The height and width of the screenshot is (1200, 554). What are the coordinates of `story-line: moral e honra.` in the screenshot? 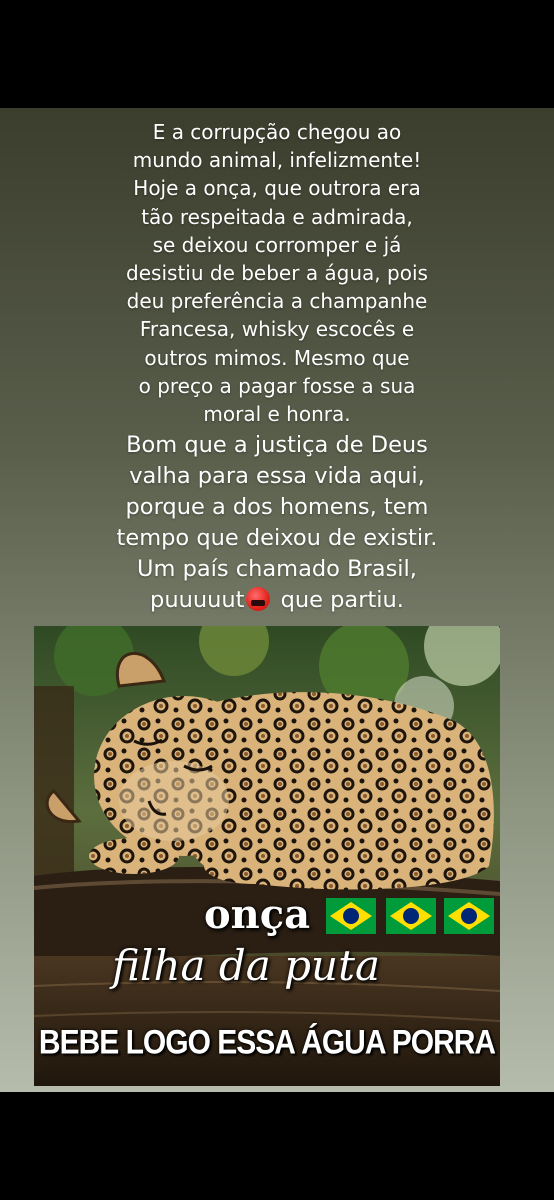 It's located at (277, 414).